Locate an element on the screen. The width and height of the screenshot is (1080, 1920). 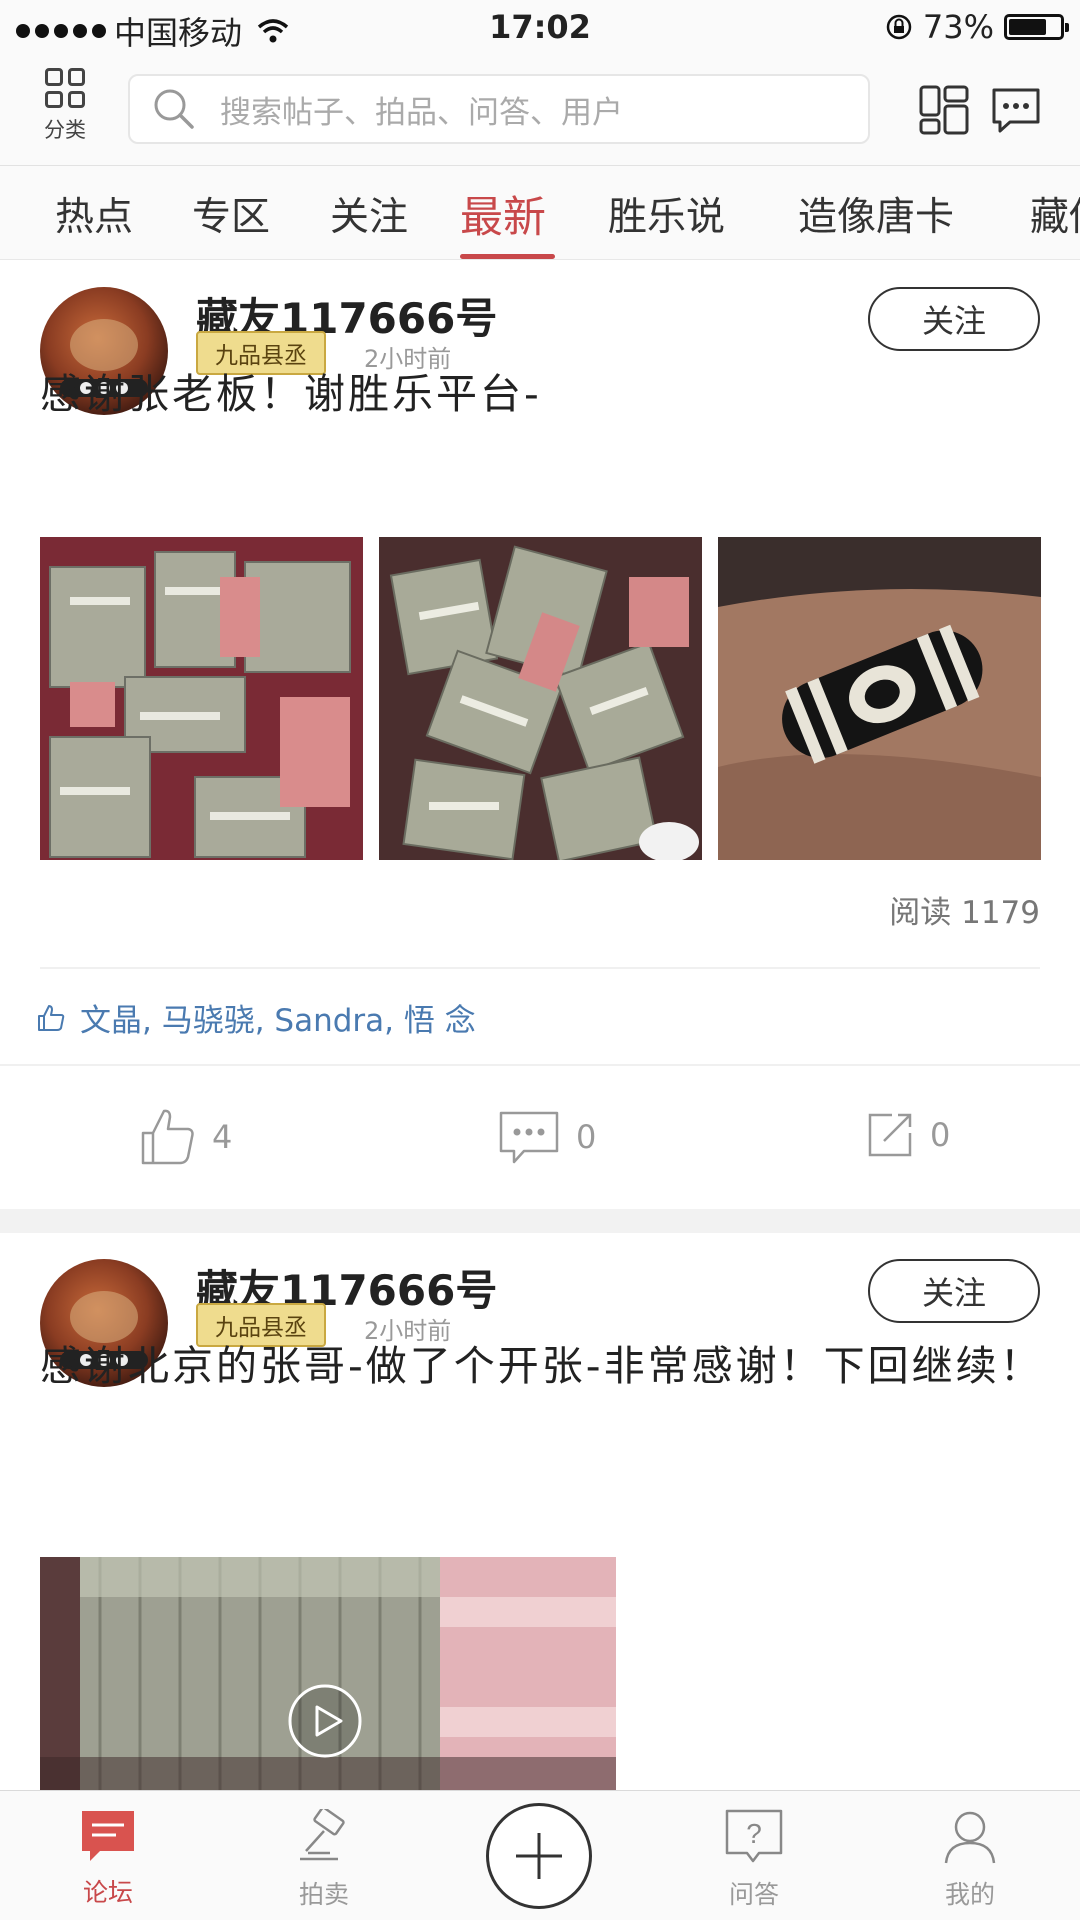
post-text: 感谢北京的张哥-做了个开张-非常感谢！下回继续！ is located at coordinates (542, 1366).